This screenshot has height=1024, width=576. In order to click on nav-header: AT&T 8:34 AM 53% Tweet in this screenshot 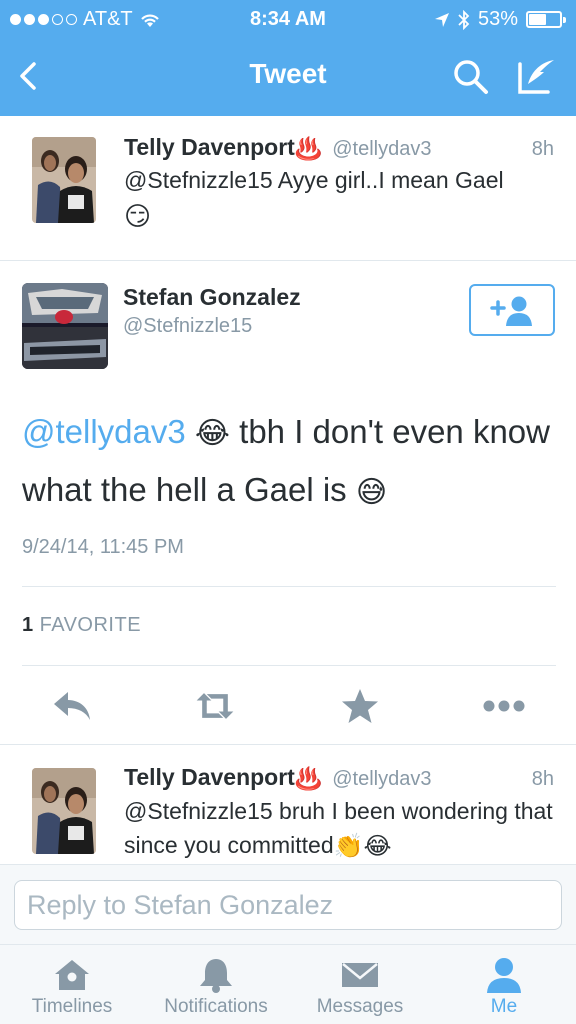, I will do `click(288, 58)`.